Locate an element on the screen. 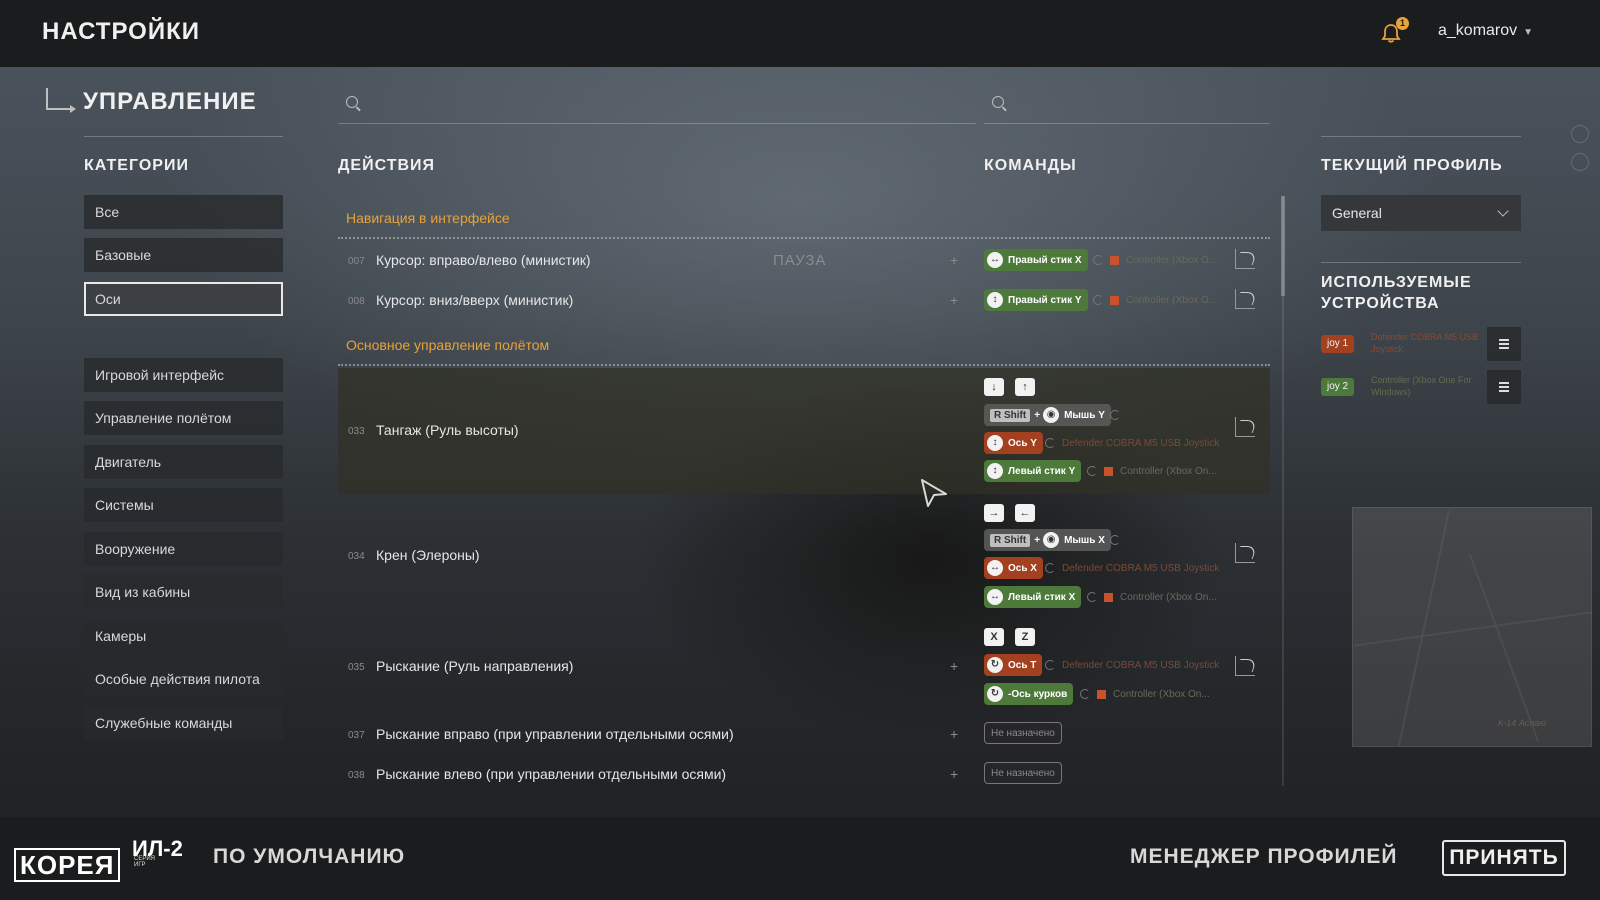 The height and width of the screenshot is (900, 1600). key-x: X is located at coordinates (994, 637).